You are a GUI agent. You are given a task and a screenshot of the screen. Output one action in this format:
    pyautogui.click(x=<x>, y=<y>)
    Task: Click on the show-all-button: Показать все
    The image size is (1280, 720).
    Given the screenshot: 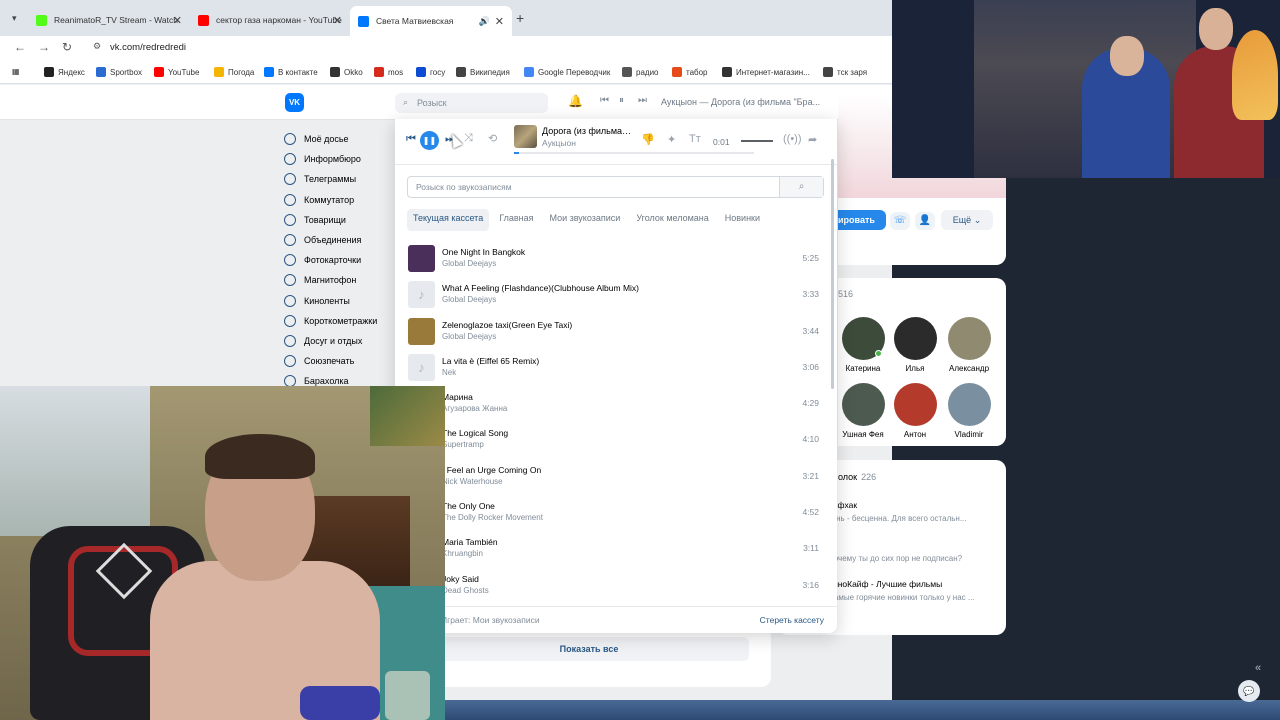 What is the action you would take?
    pyautogui.click(x=589, y=649)
    